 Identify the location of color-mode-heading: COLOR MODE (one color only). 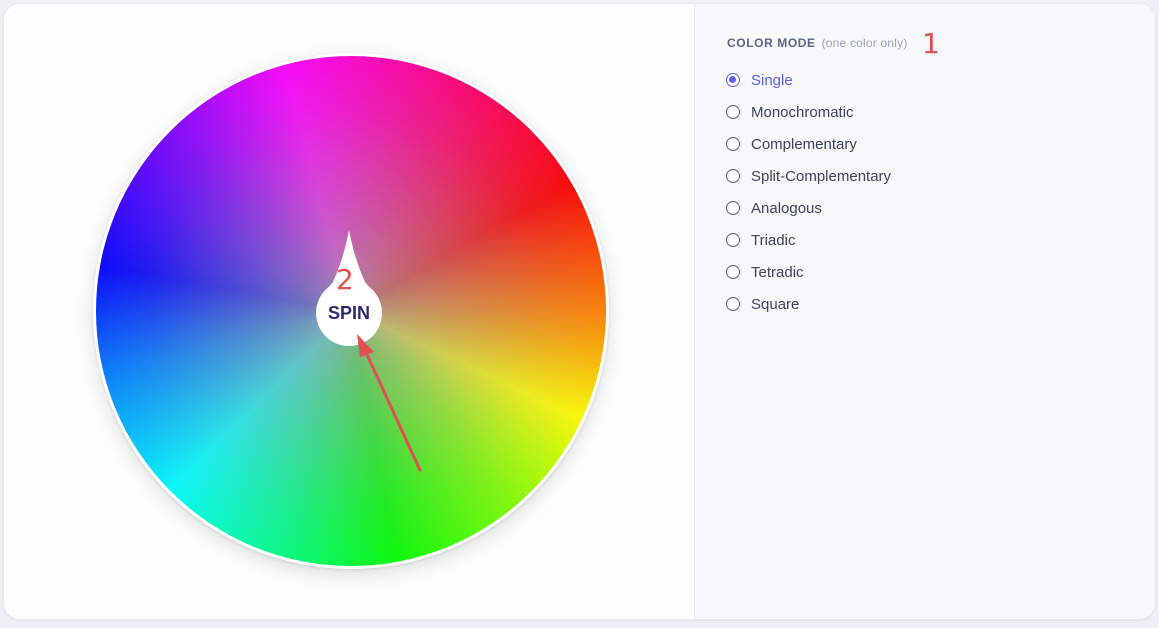
(817, 43).